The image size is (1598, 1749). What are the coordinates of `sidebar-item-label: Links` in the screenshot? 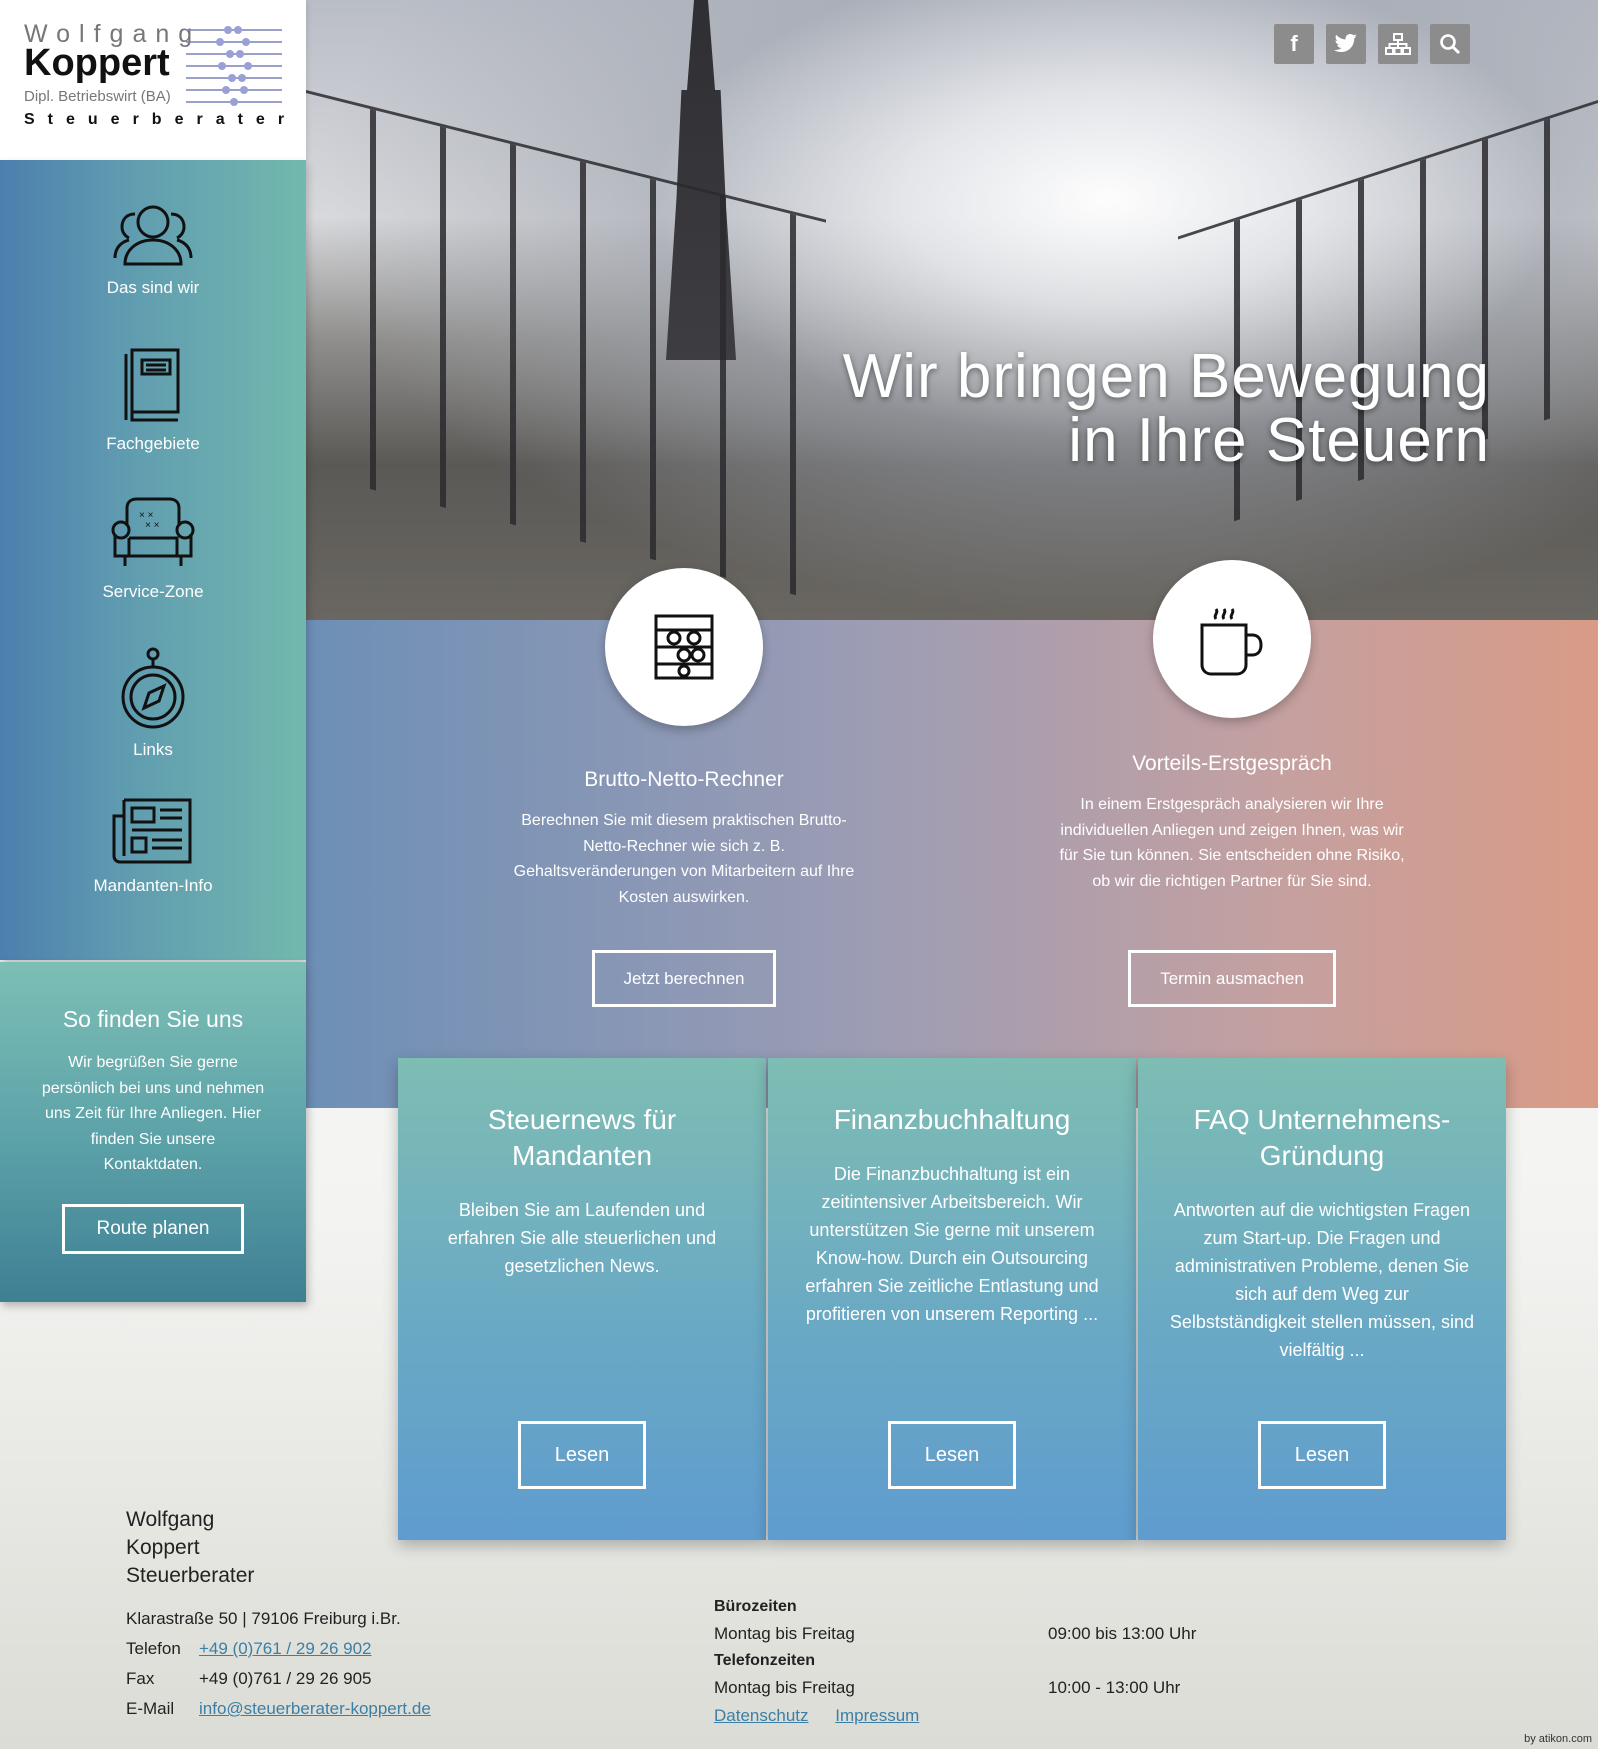 It's located at (153, 749).